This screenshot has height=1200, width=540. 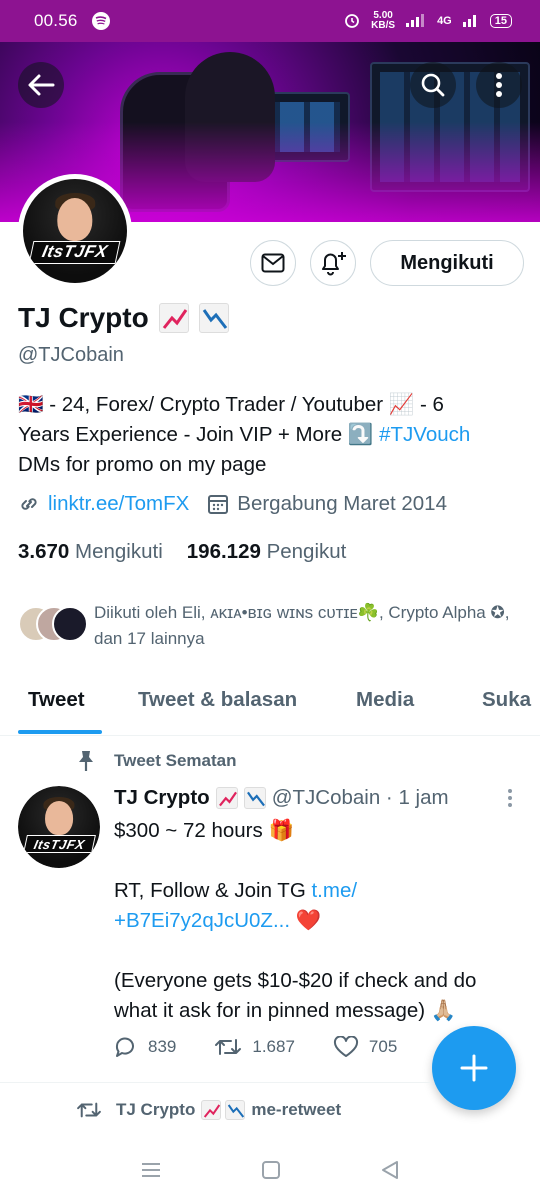 What do you see at coordinates (162, 798) in the screenshot?
I see `tweet-author-name: TJ Crypto` at bounding box center [162, 798].